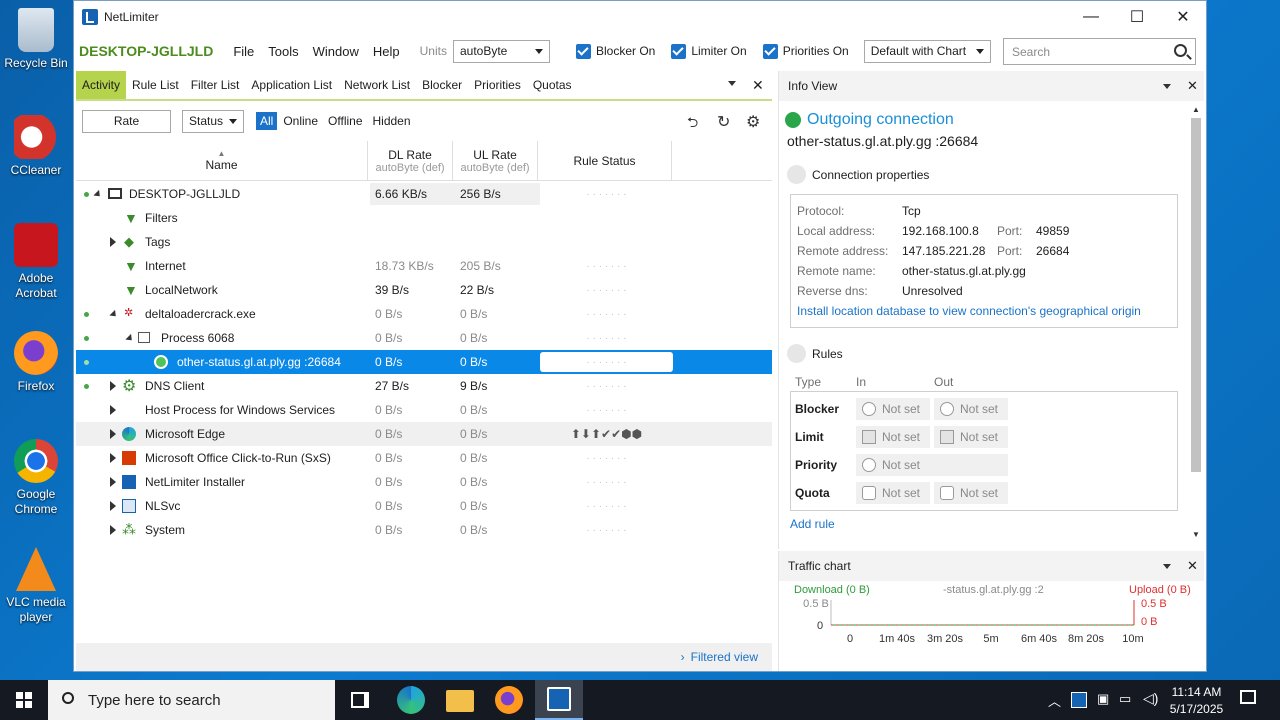 The image size is (1280, 720). I want to click on vlc-shortcut: VLC media player, so click(36, 586).